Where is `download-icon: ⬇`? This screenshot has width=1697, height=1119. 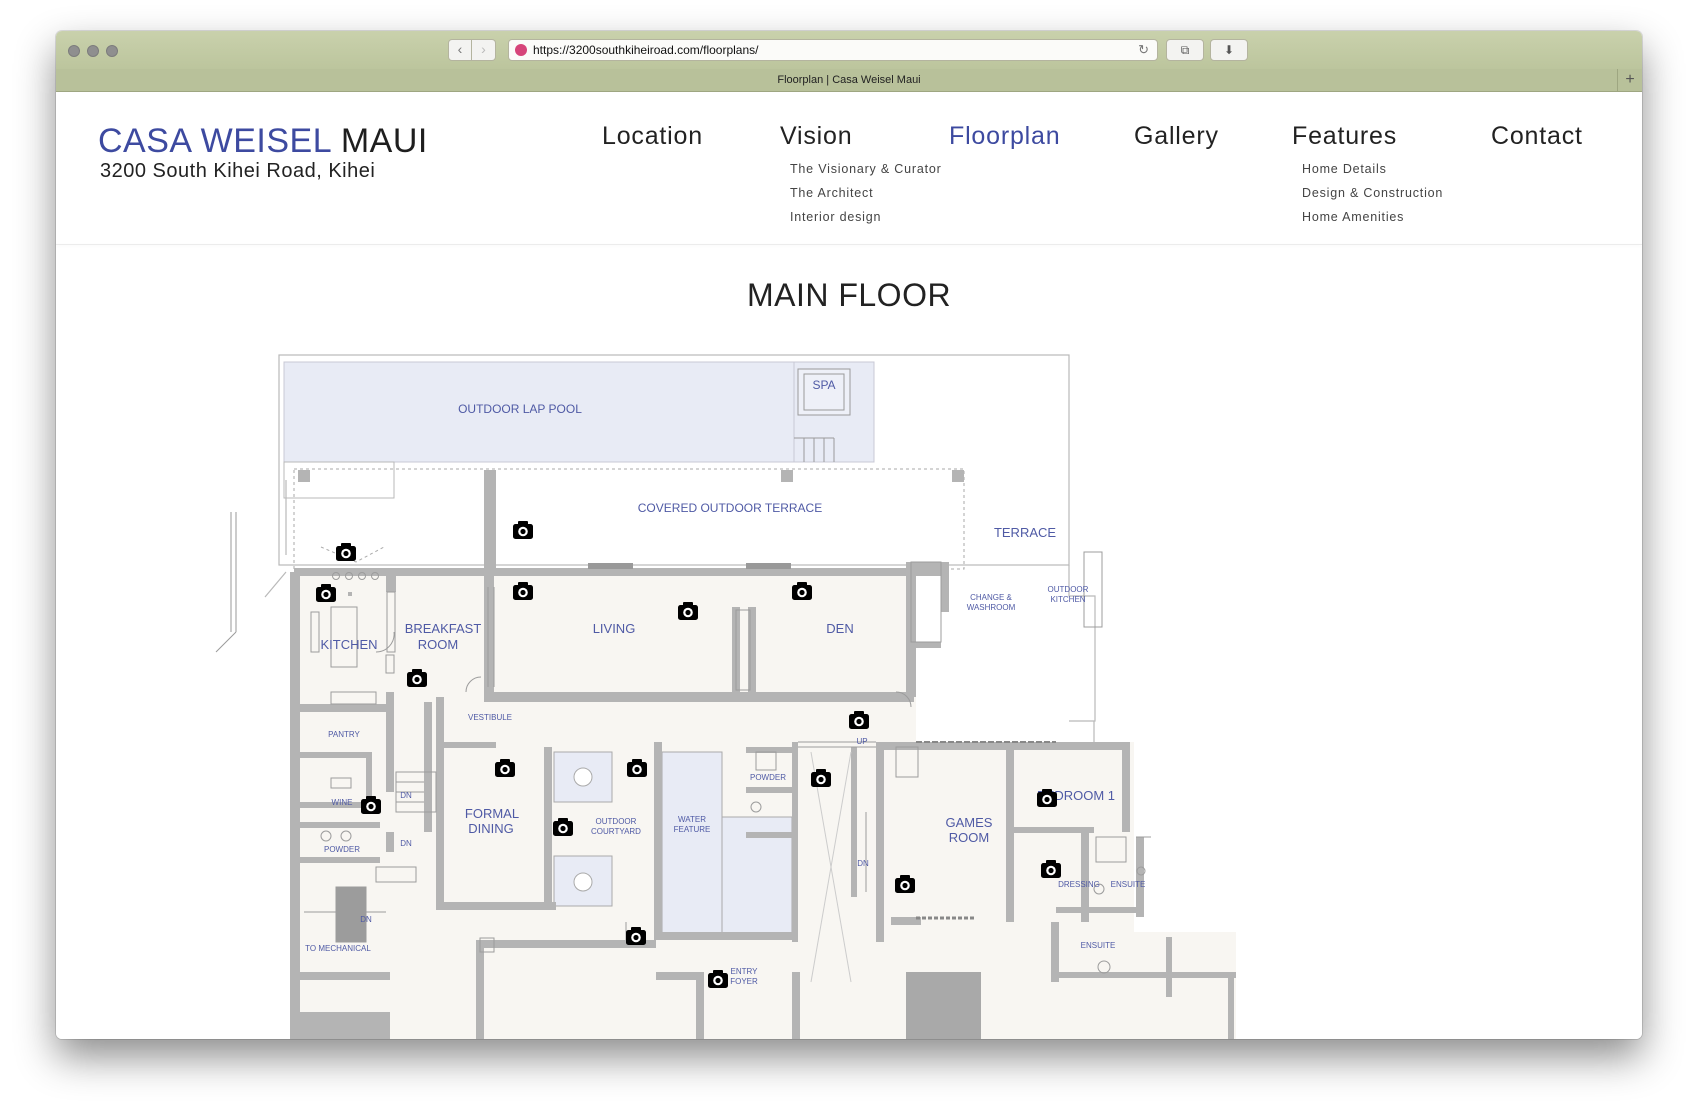
download-icon: ⬇ is located at coordinates (1229, 50).